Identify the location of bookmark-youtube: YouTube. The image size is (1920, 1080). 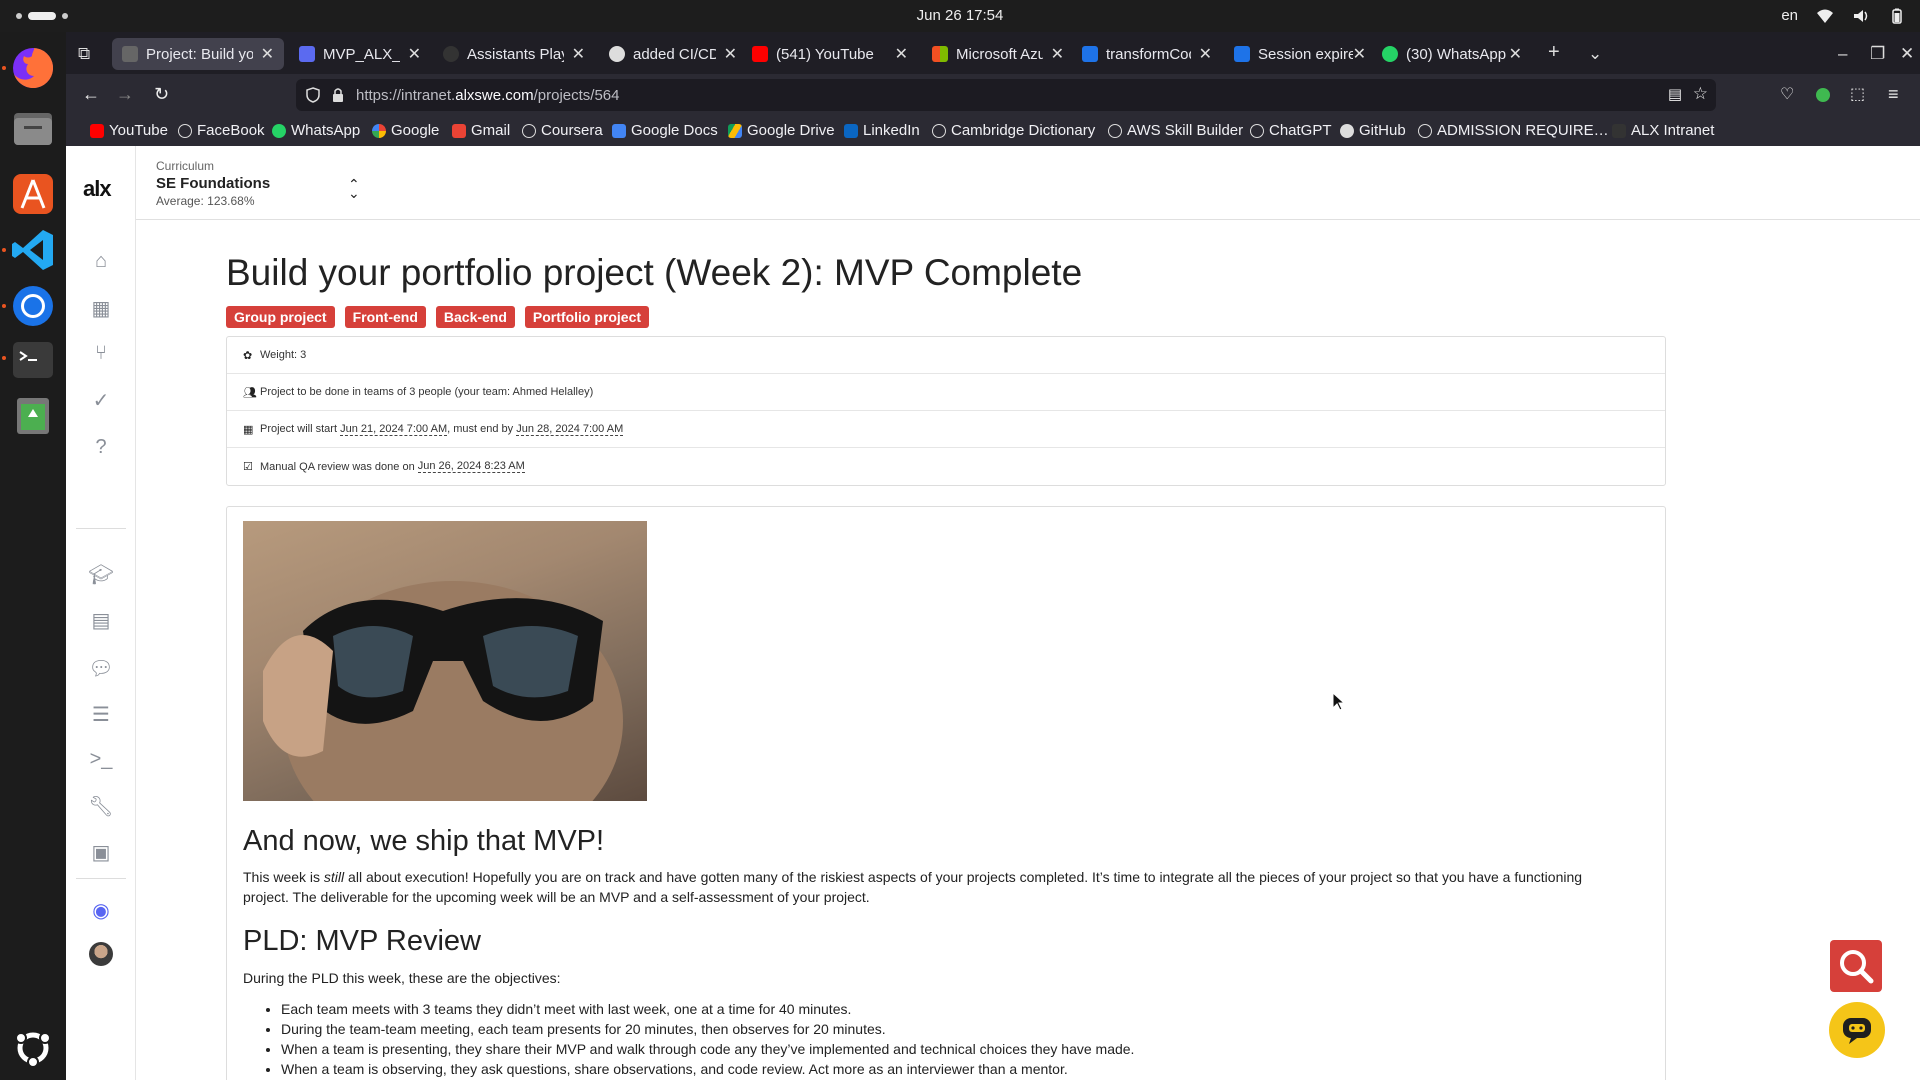
(129, 130).